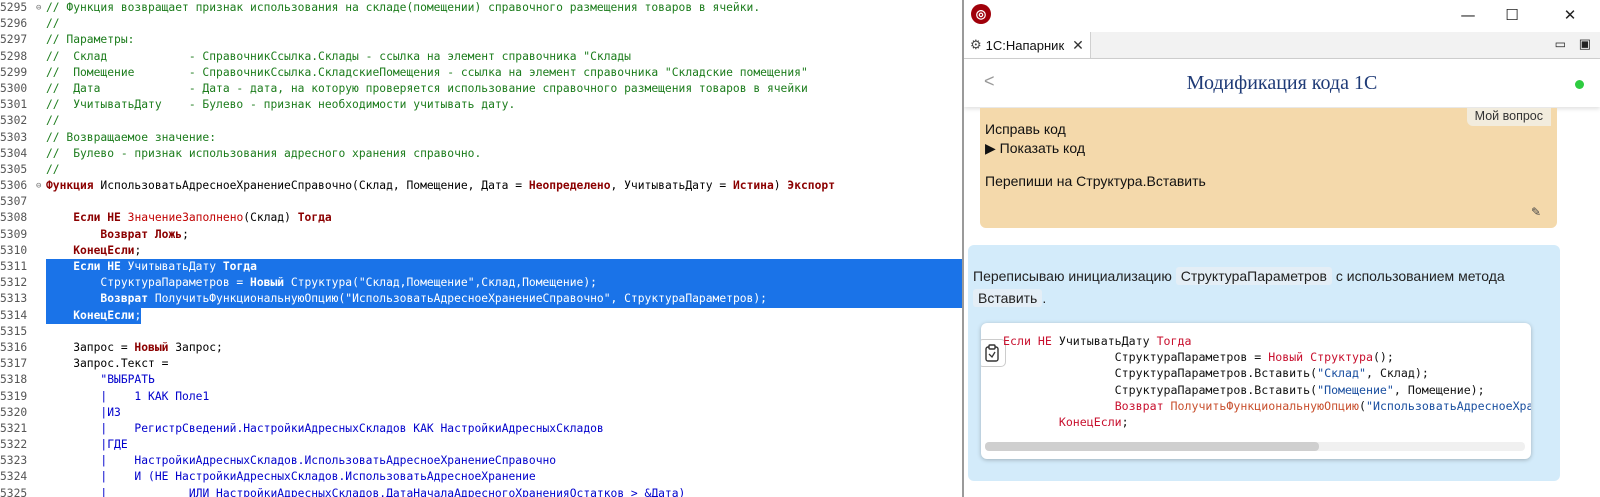  What do you see at coordinates (981, 14) in the screenshot?
I see `1c-logo-icon: ◎` at bounding box center [981, 14].